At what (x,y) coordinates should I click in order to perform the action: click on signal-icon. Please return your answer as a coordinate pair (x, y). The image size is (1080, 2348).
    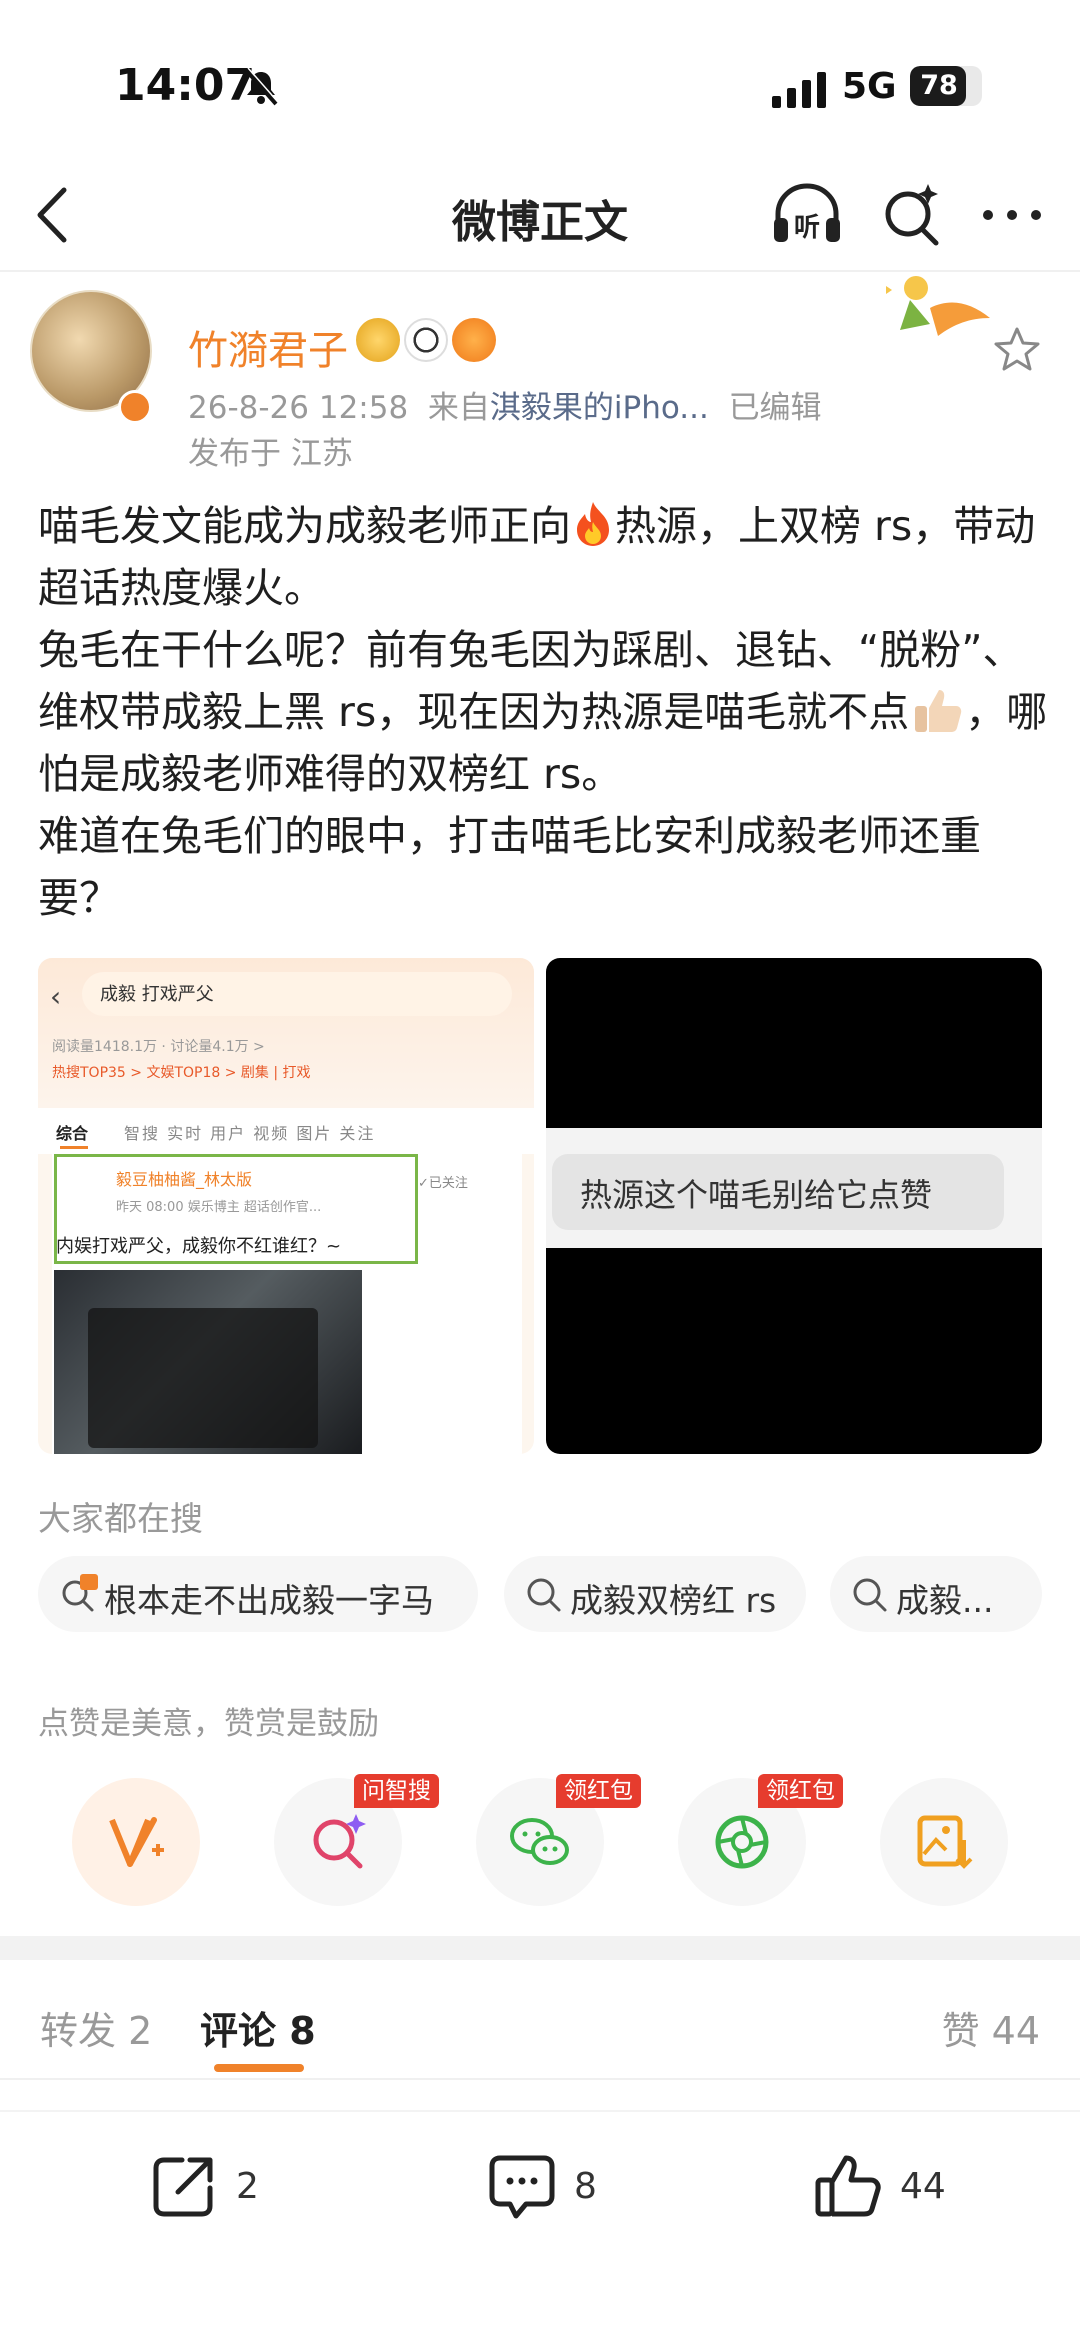
    Looking at the image, I should click on (799, 90).